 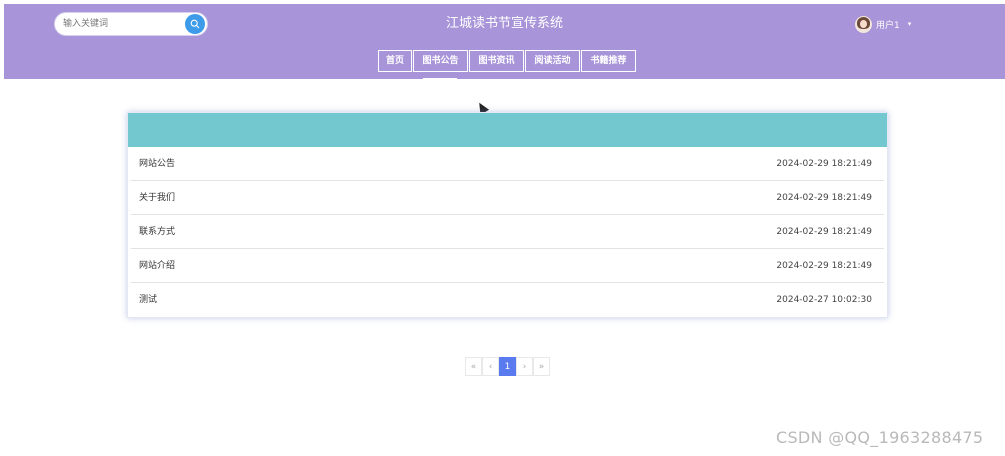 I want to click on nav-item-book-news: 图书资讯, so click(x=496, y=61).